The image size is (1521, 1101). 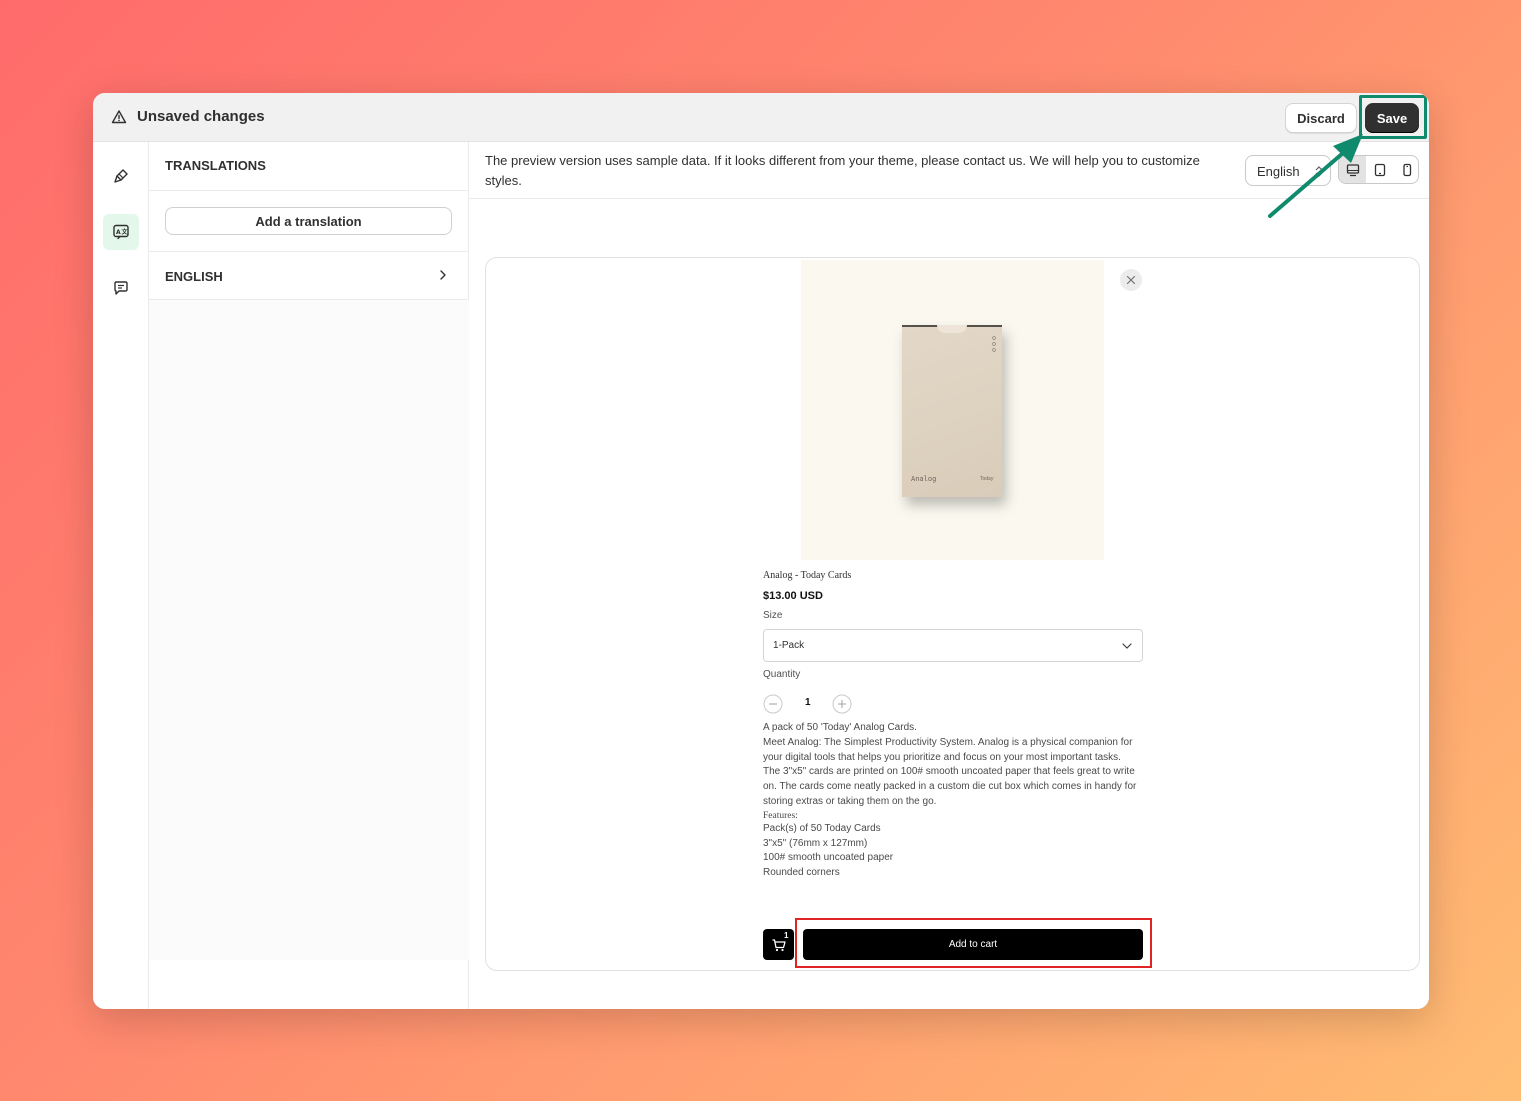 What do you see at coordinates (1393, 117) in the screenshot?
I see `save-highlight-box` at bounding box center [1393, 117].